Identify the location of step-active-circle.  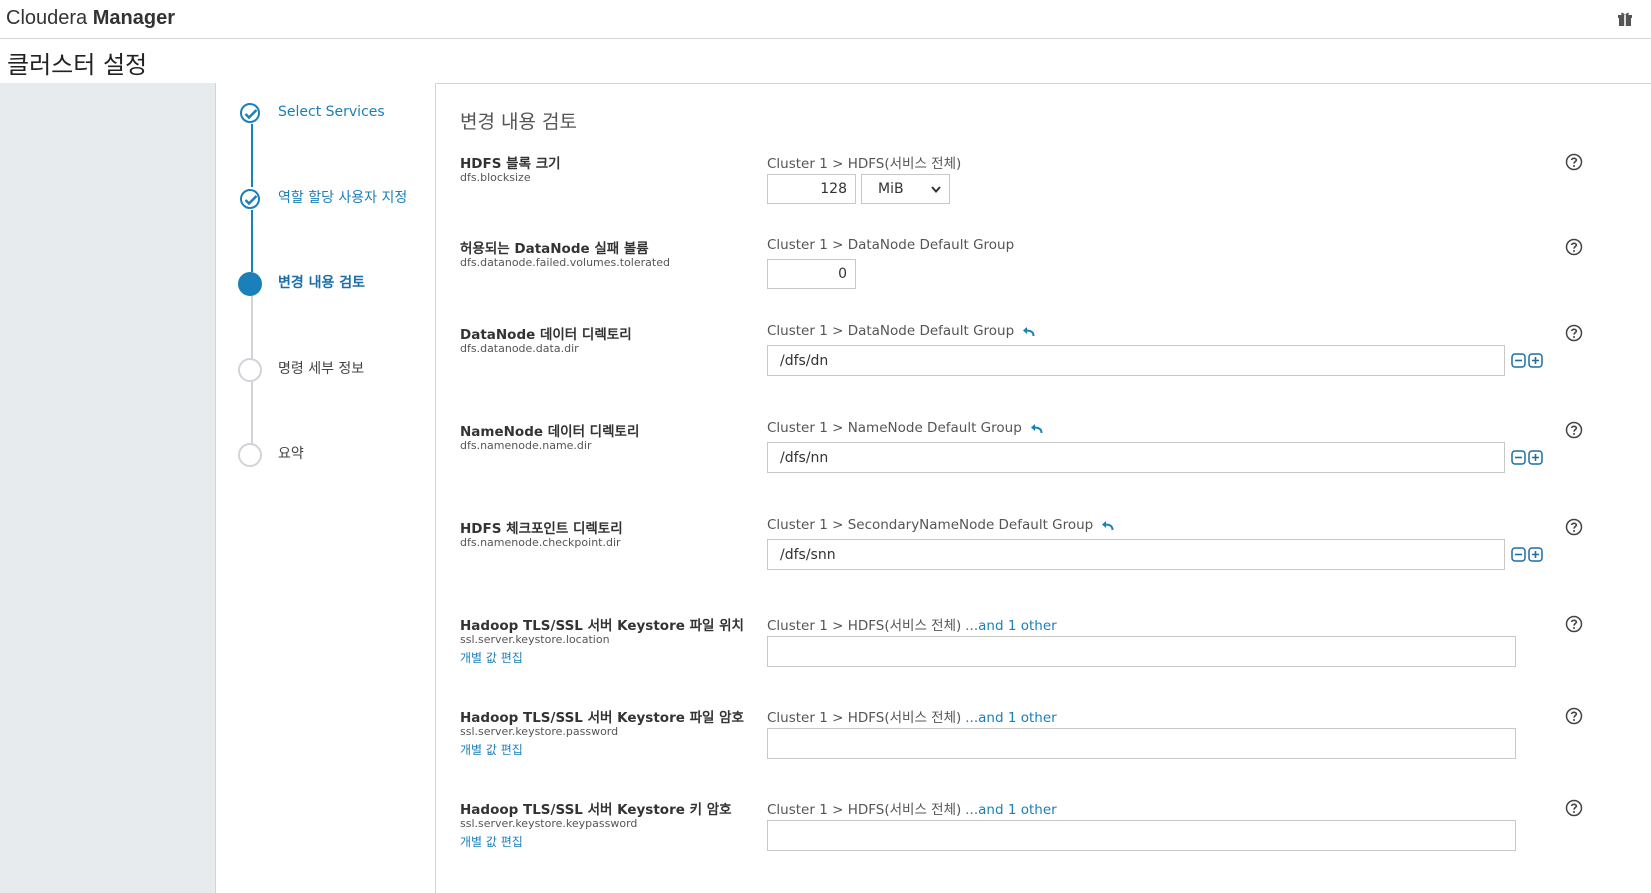
(250, 284).